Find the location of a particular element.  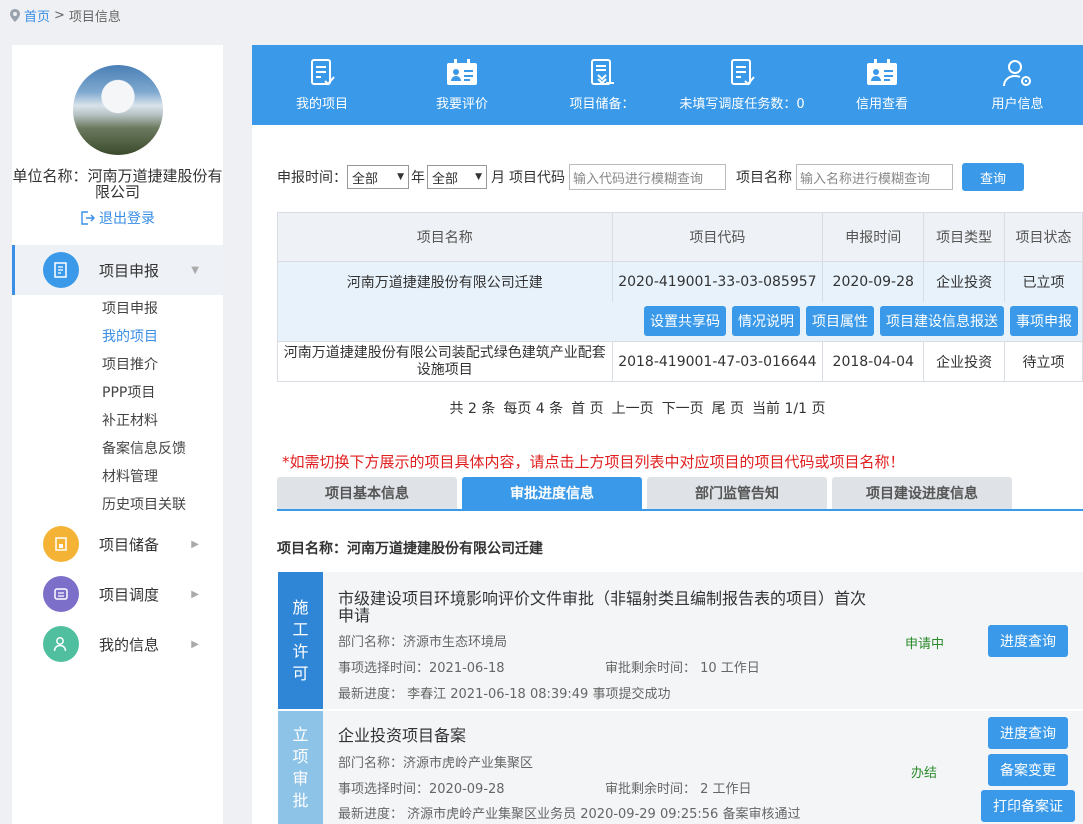

logout-link: 退出登录 is located at coordinates (117, 218).